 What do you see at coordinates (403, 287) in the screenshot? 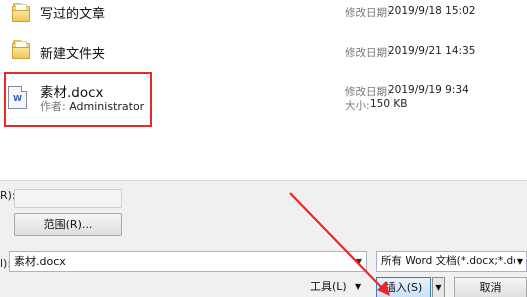
I see `insert-button: 插入(S)` at bounding box center [403, 287].